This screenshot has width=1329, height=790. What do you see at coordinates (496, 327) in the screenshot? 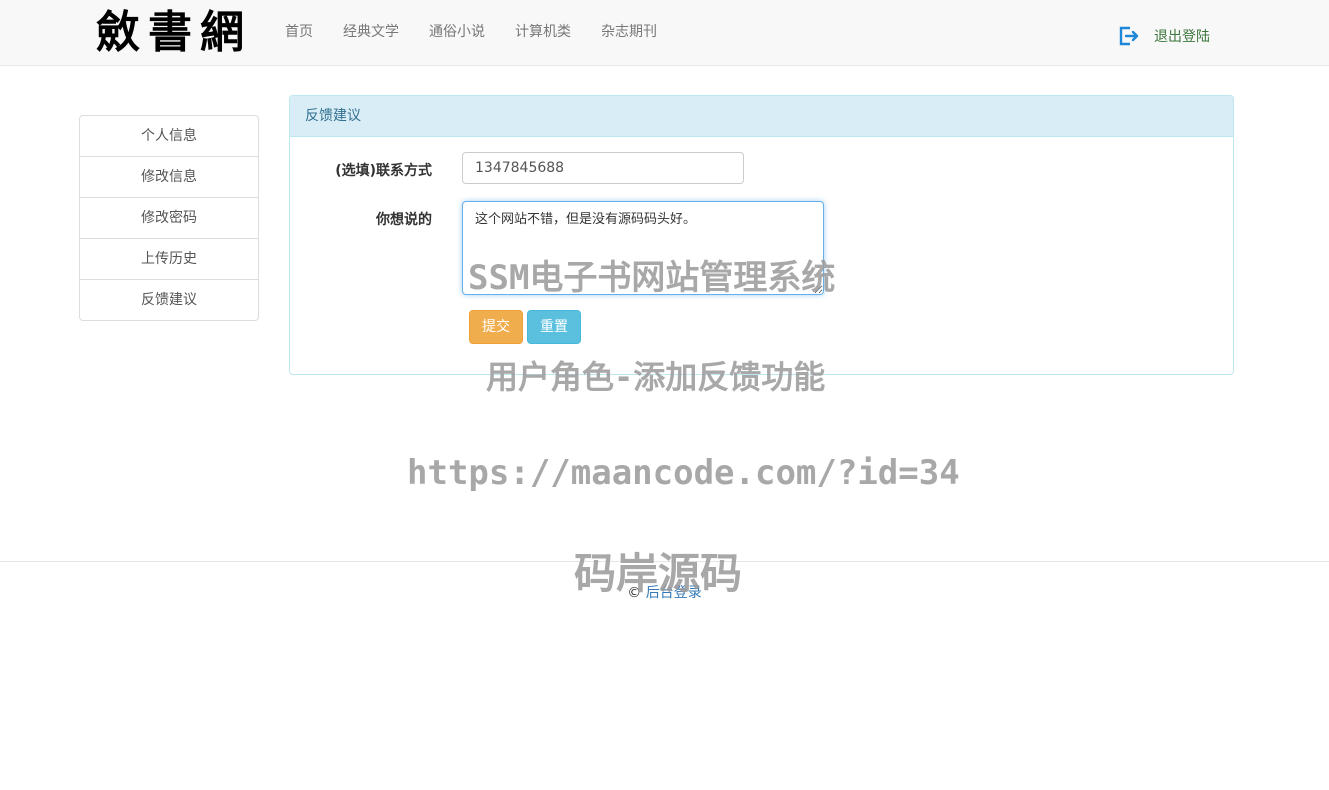
I see `submit-button: 提交` at bounding box center [496, 327].